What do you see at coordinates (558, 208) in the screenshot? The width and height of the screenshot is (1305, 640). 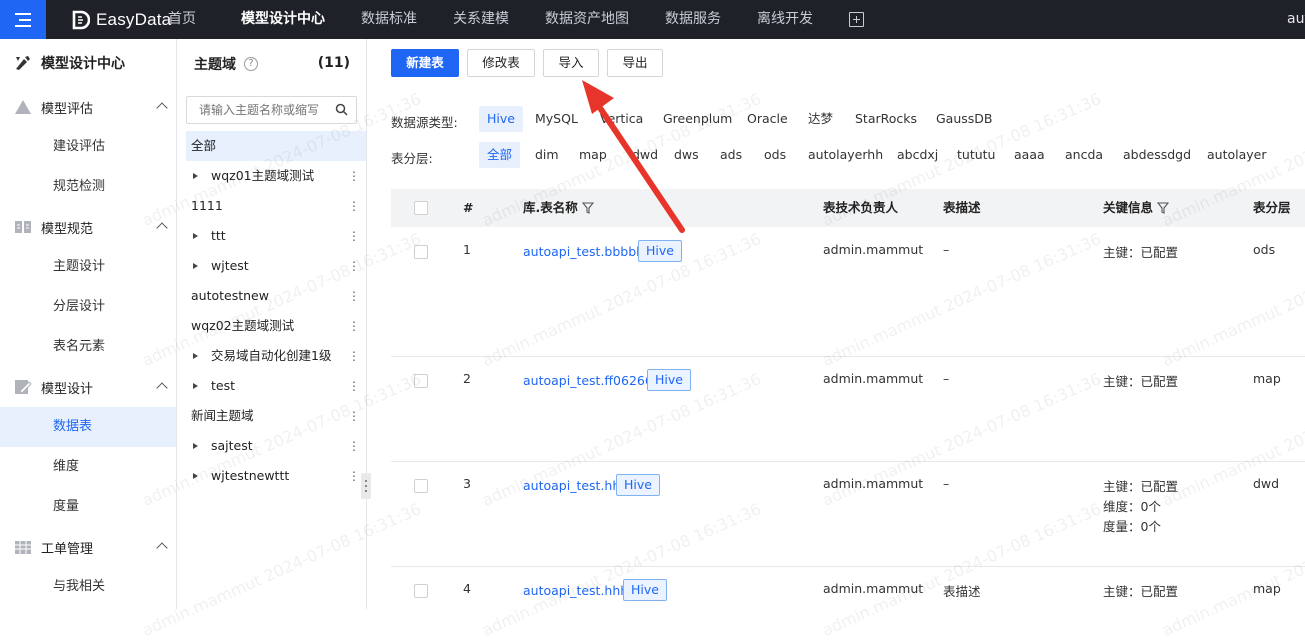 I see `col-table-name: 库.表名称` at bounding box center [558, 208].